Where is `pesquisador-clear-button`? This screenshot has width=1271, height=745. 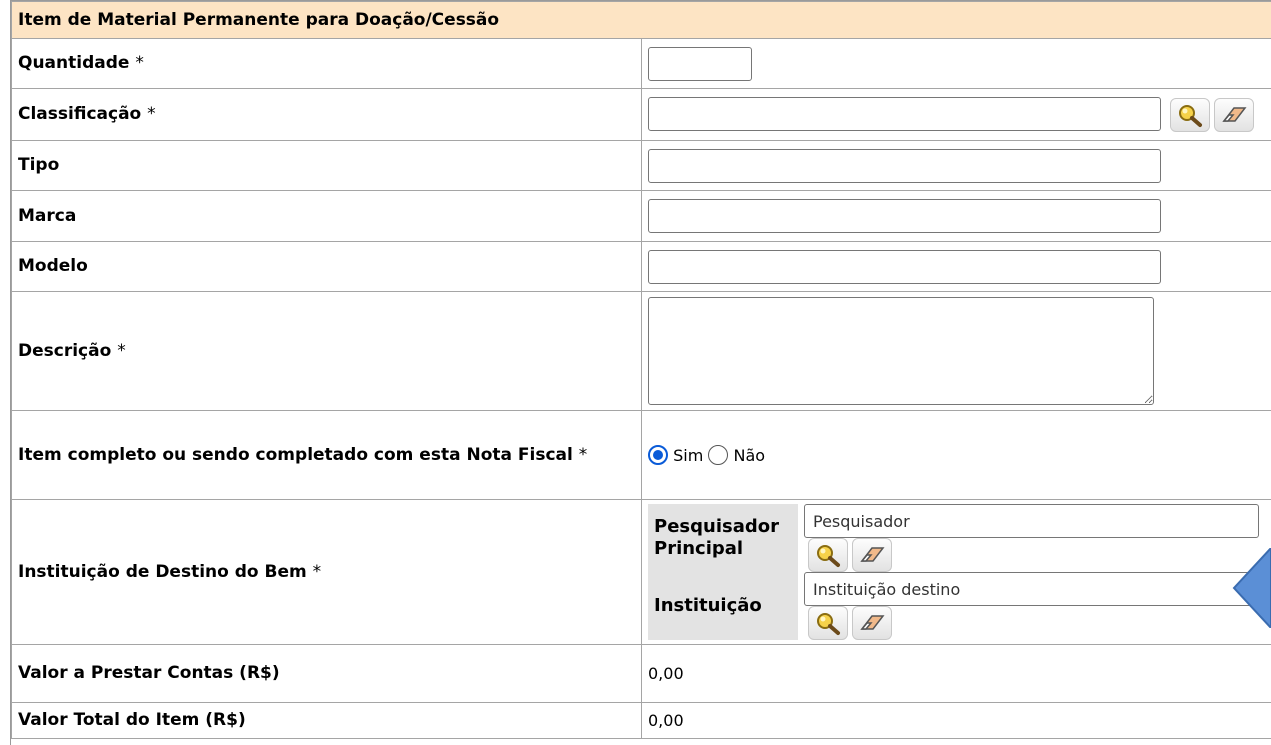
pesquisador-clear-button is located at coordinates (872, 555).